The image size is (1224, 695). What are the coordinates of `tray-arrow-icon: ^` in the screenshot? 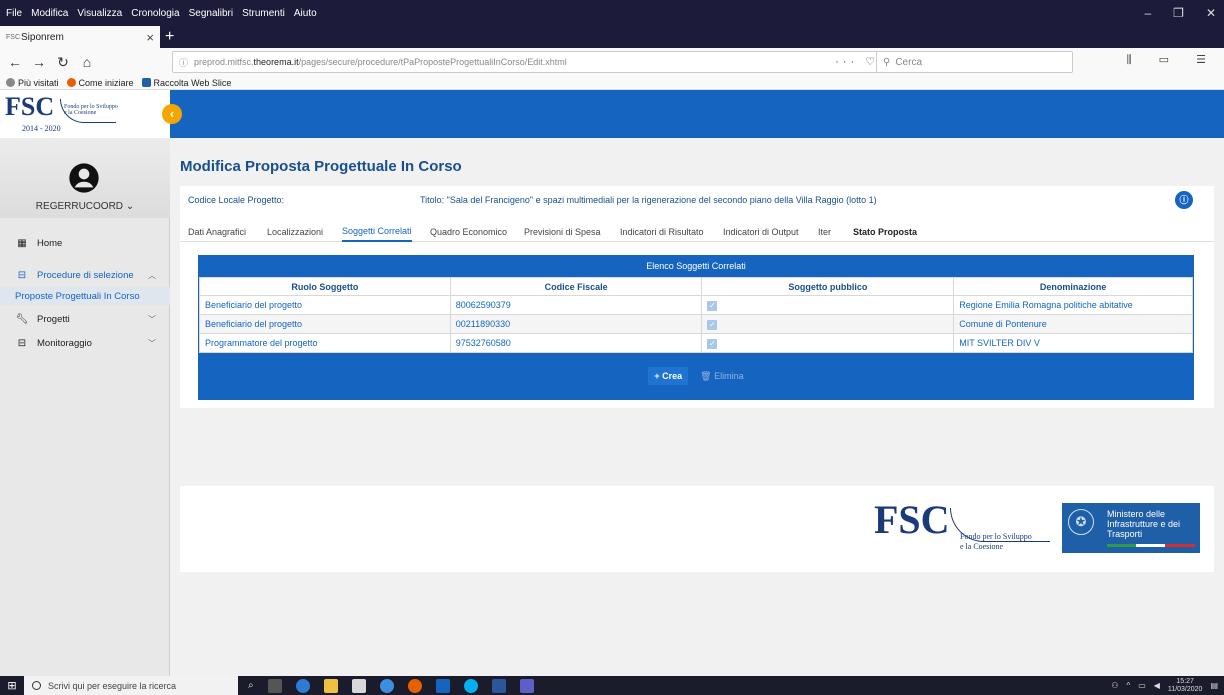 It's located at (1128, 685).